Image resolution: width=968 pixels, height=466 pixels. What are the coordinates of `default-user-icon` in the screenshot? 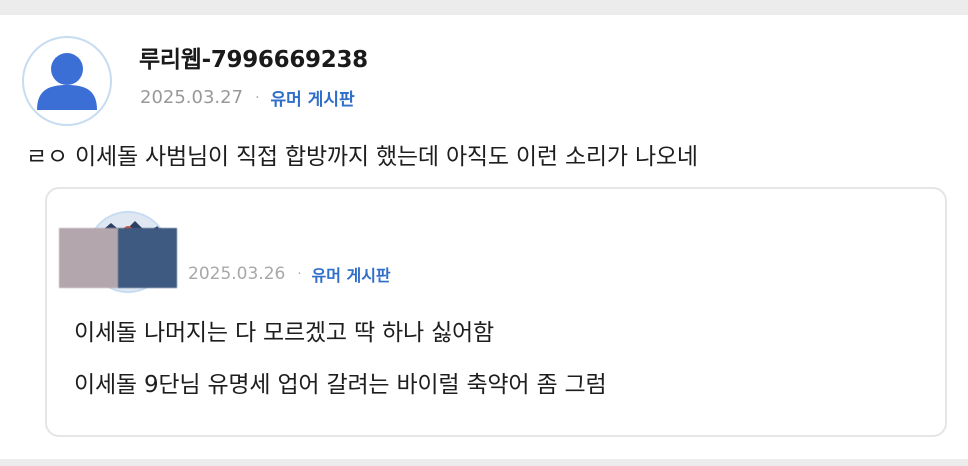 It's located at (67, 81).